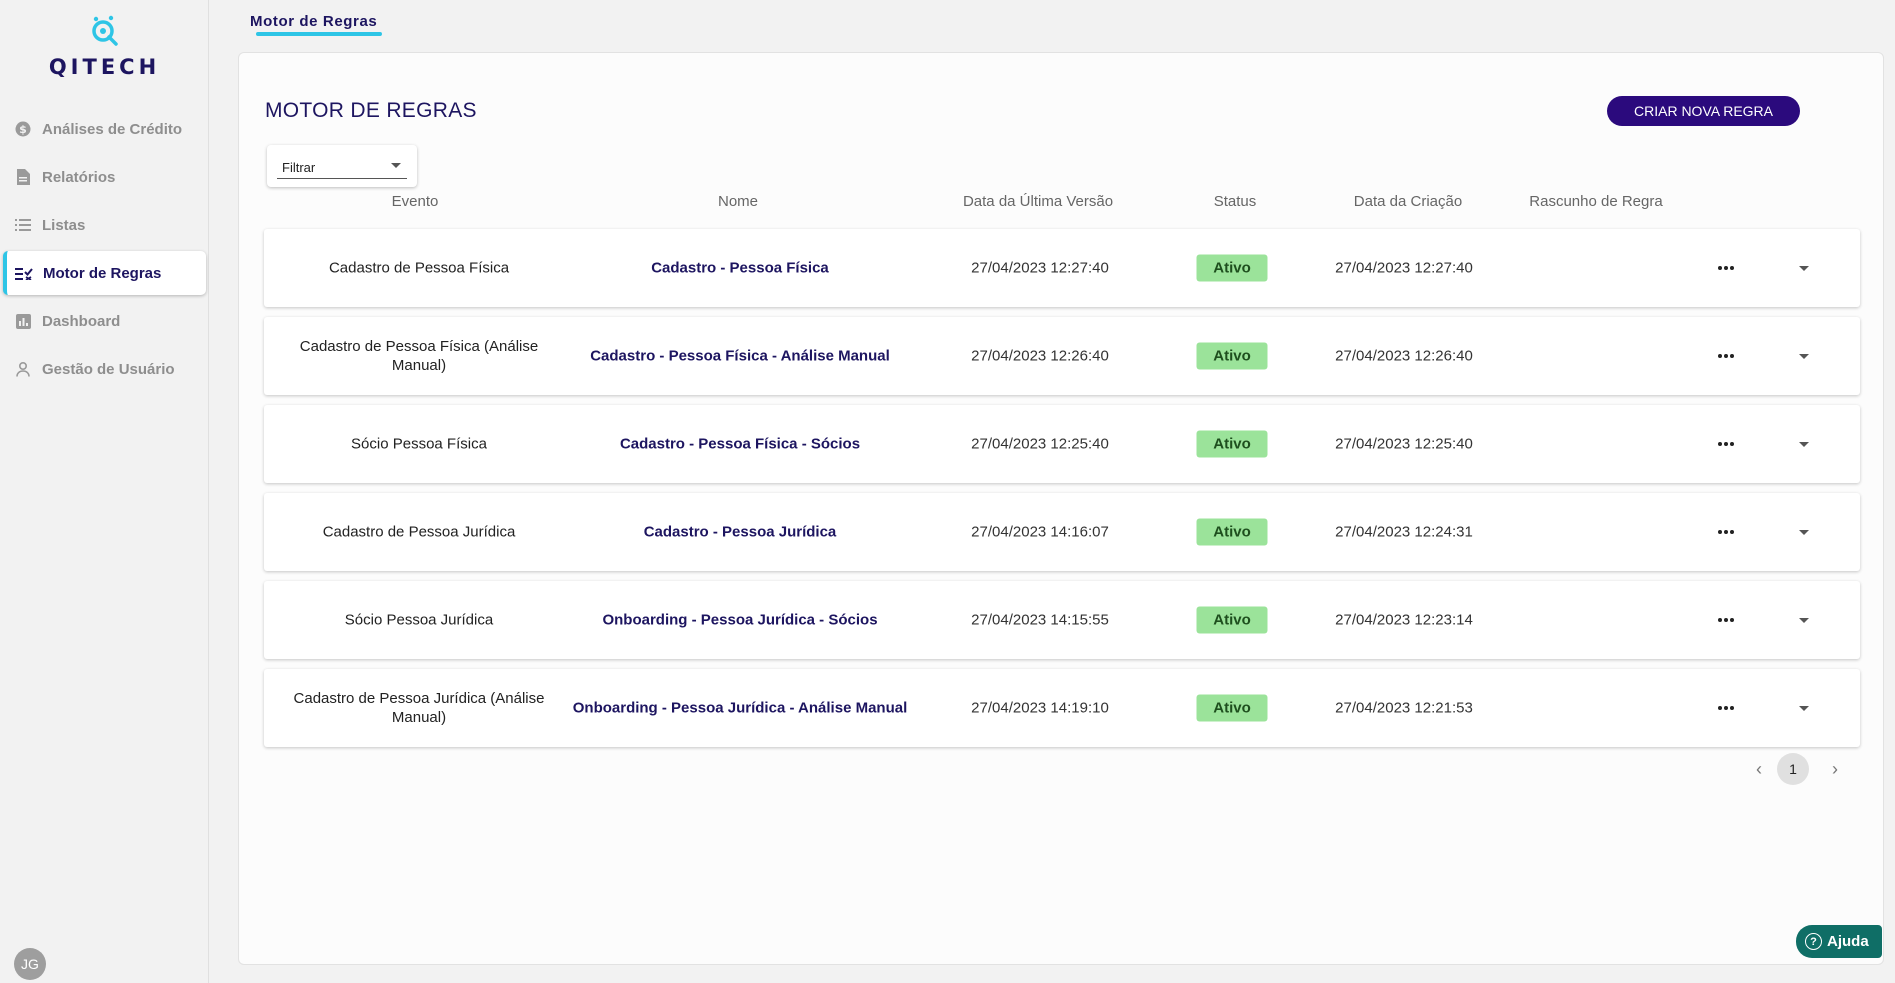 The width and height of the screenshot is (1895, 983). Describe the element at coordinates (1759, 769) in the screenshot. I see `chevron-left-icon: ‹` at that location.